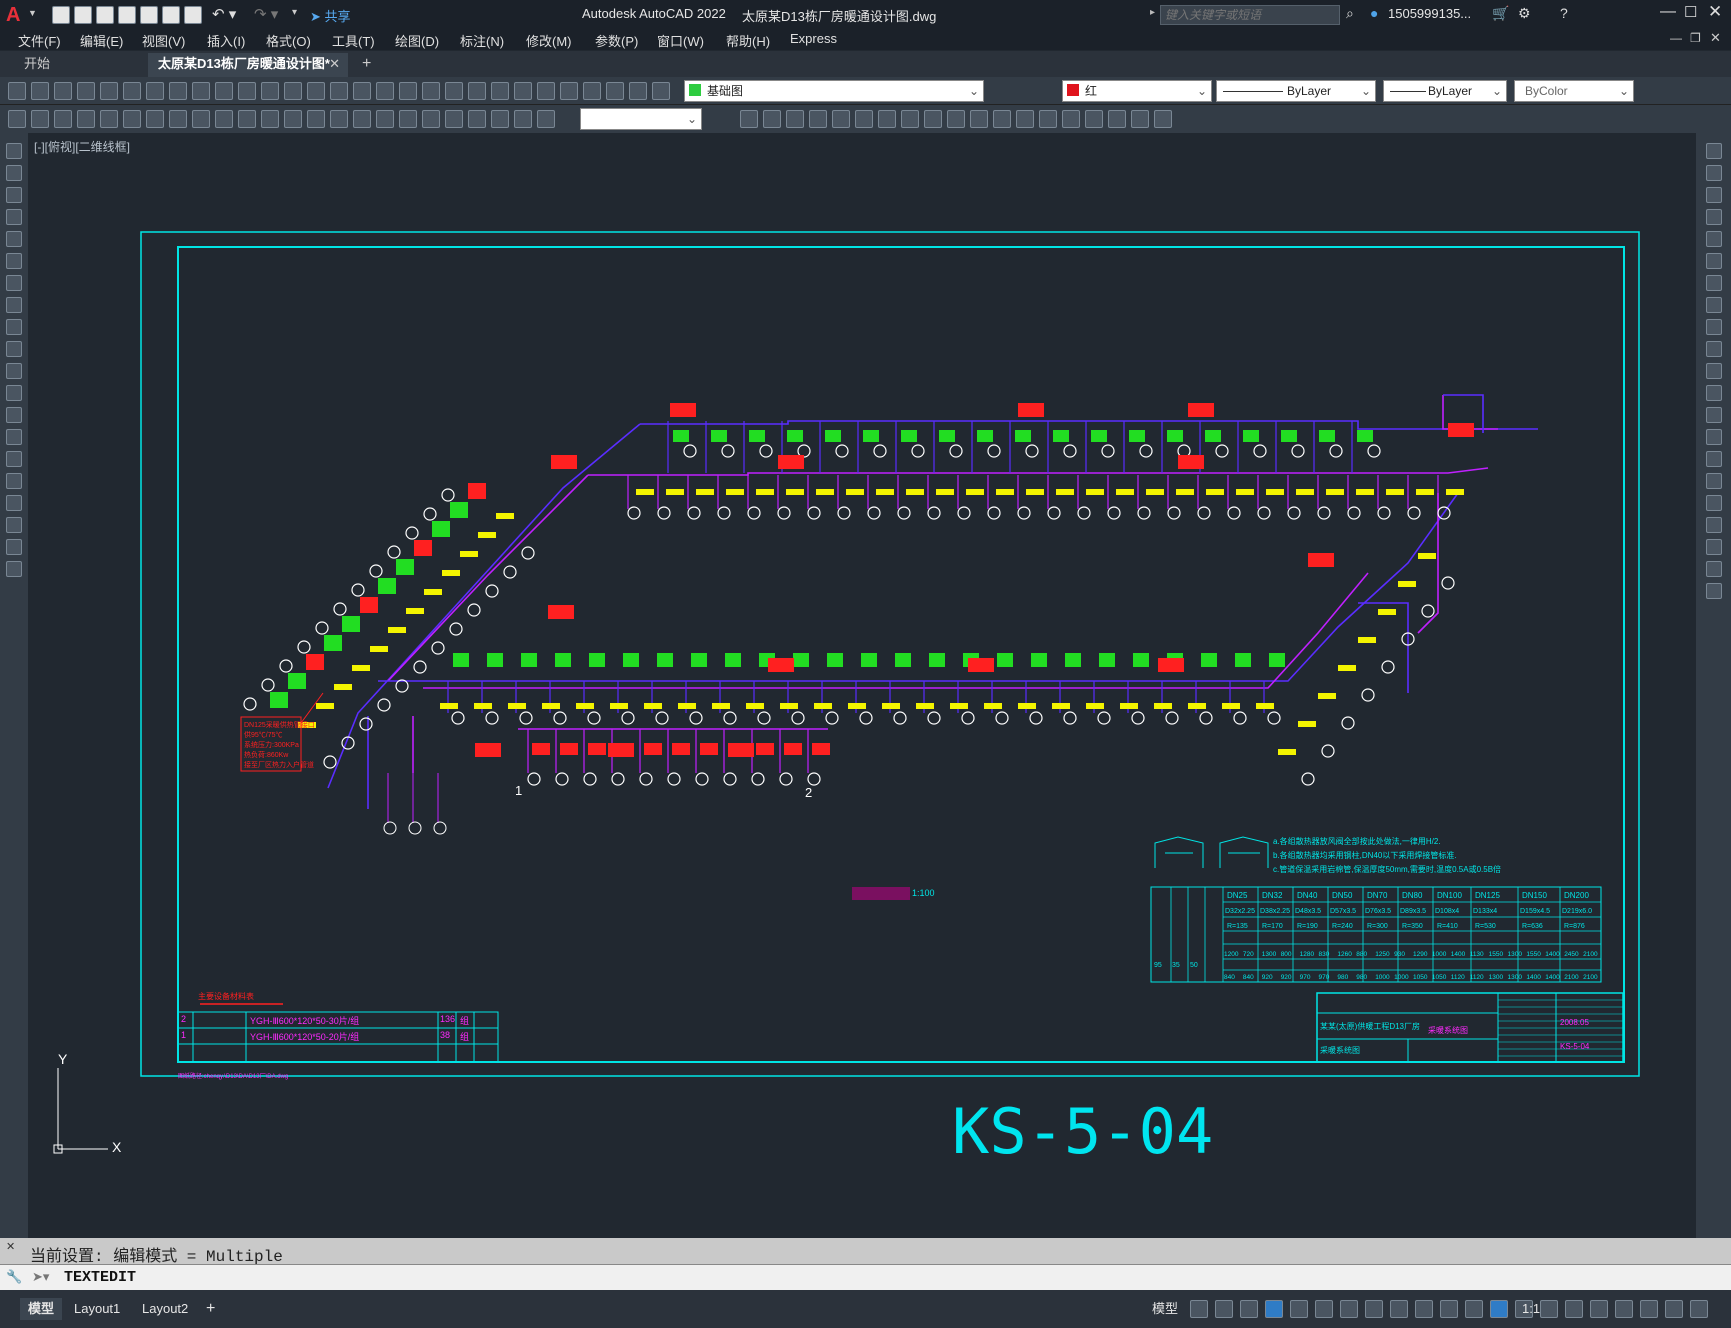  I want to click on object-snap-icon, so click(1349, 1309).